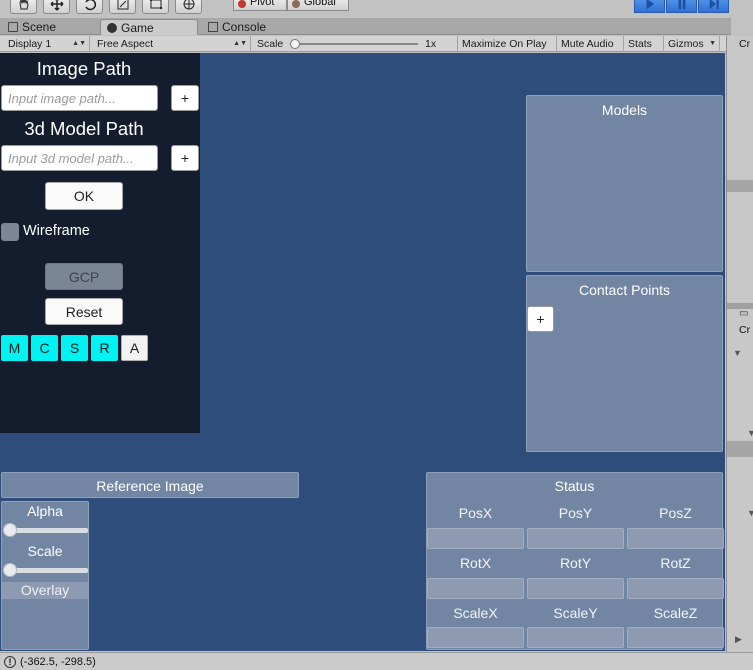 The image size is (753, 670). I want to click on scale-slider-track, so click(355, 44).